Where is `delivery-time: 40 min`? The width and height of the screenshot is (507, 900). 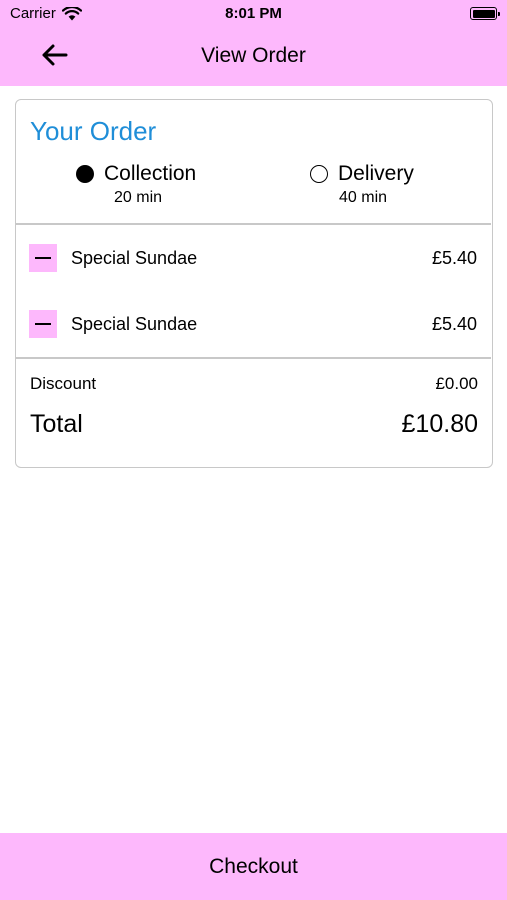 delivery-time: 40 min is located at coordinates (363, 197).